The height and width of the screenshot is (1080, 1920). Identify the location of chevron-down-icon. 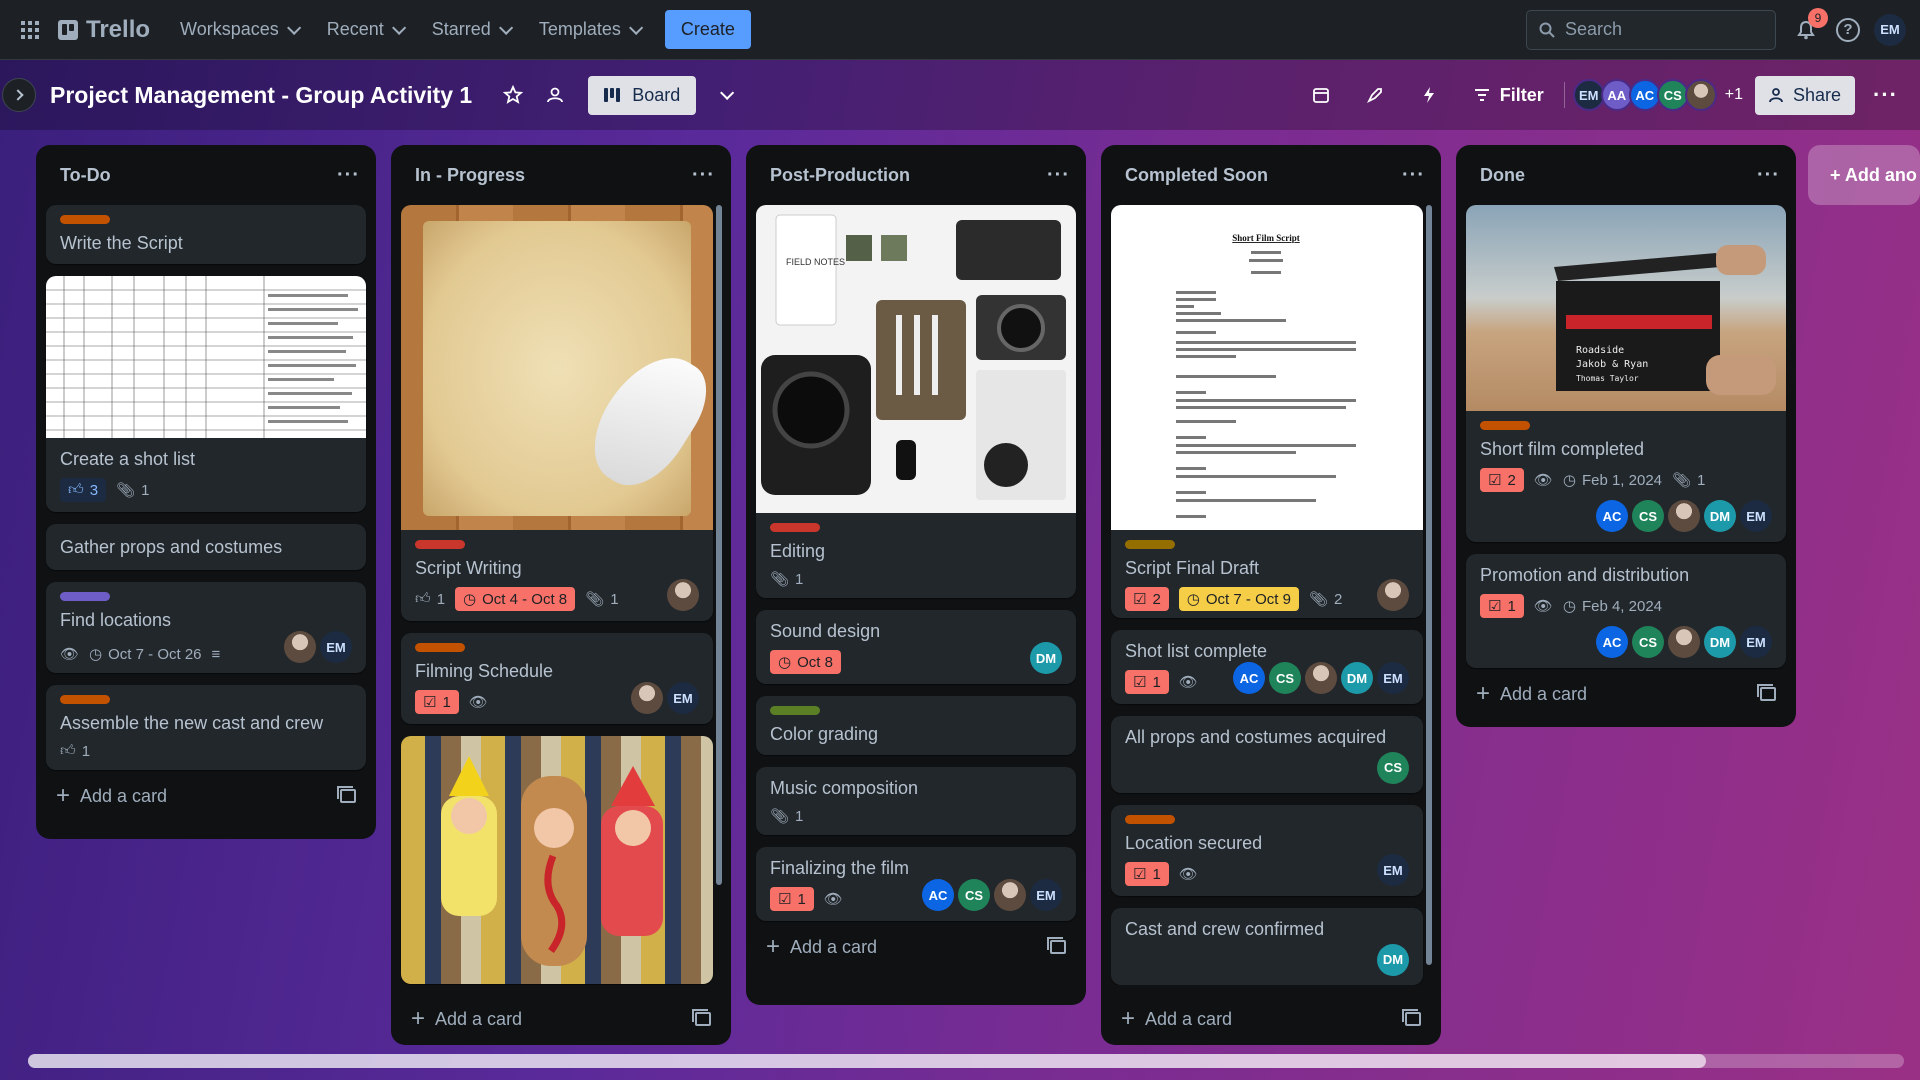
(725, 95).